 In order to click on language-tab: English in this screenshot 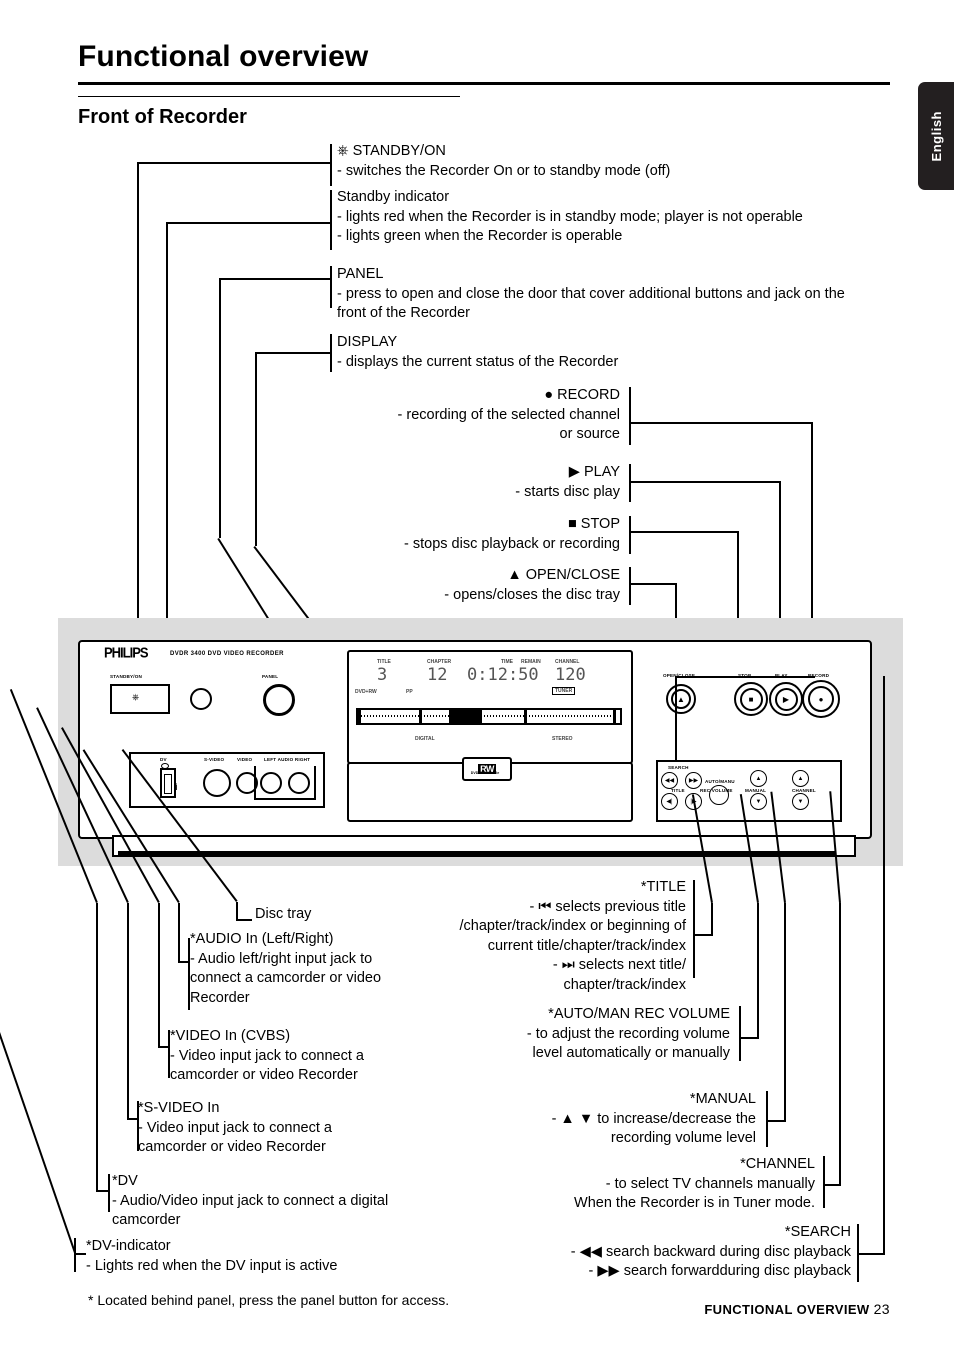, I will do `click(936, 136)`.